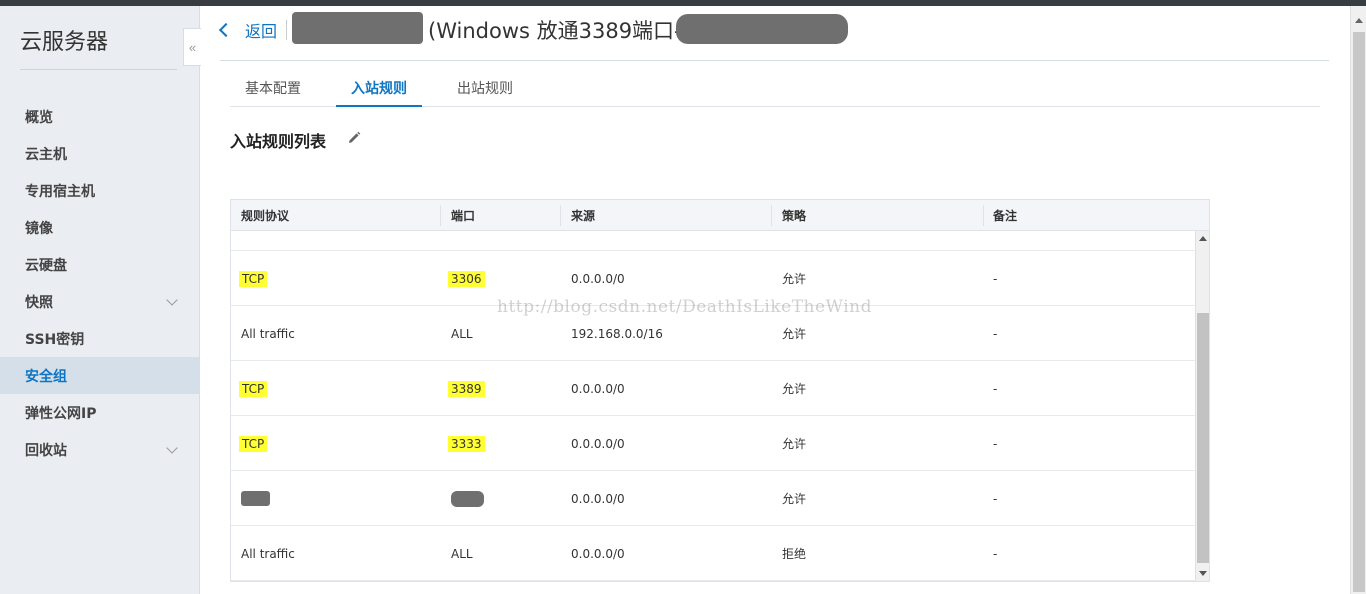 The image size is (1366, 594). I want to click on double-chevron-left-icon: «, so click(192, 47).